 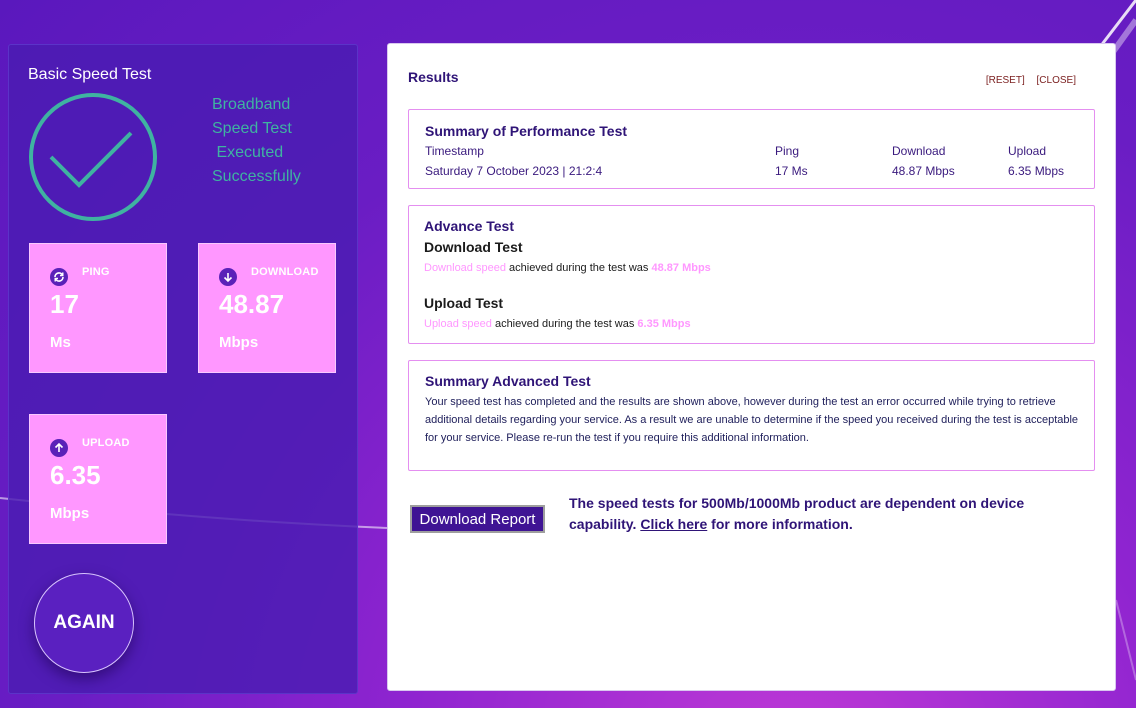 What do you see at coordinates (923, 171) in the screenshot?
I see `download-value-cell: 48.87 Mbps` at bounding box center [923, 171].